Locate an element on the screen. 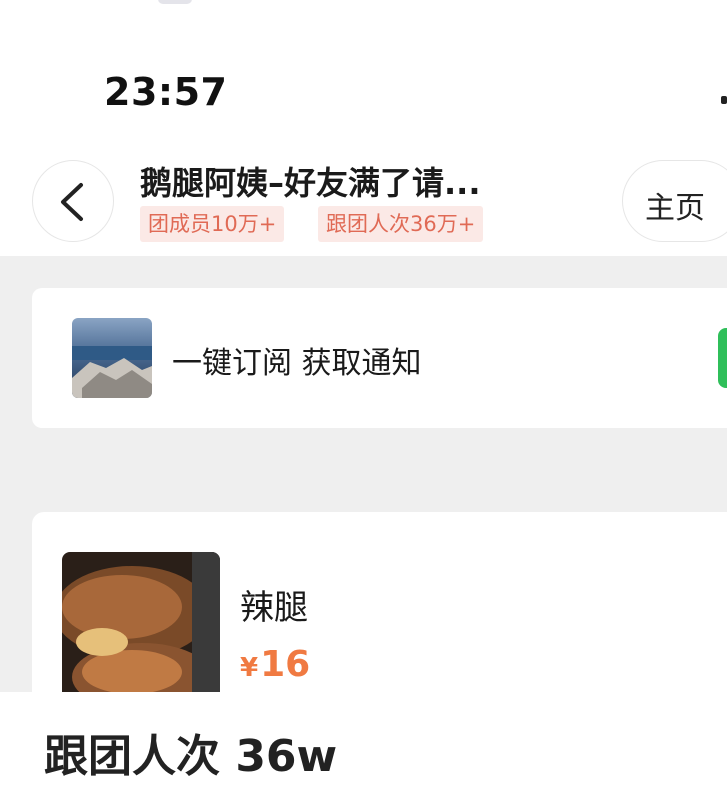  subscribe-button-edge is located at coordinates (722, 358).